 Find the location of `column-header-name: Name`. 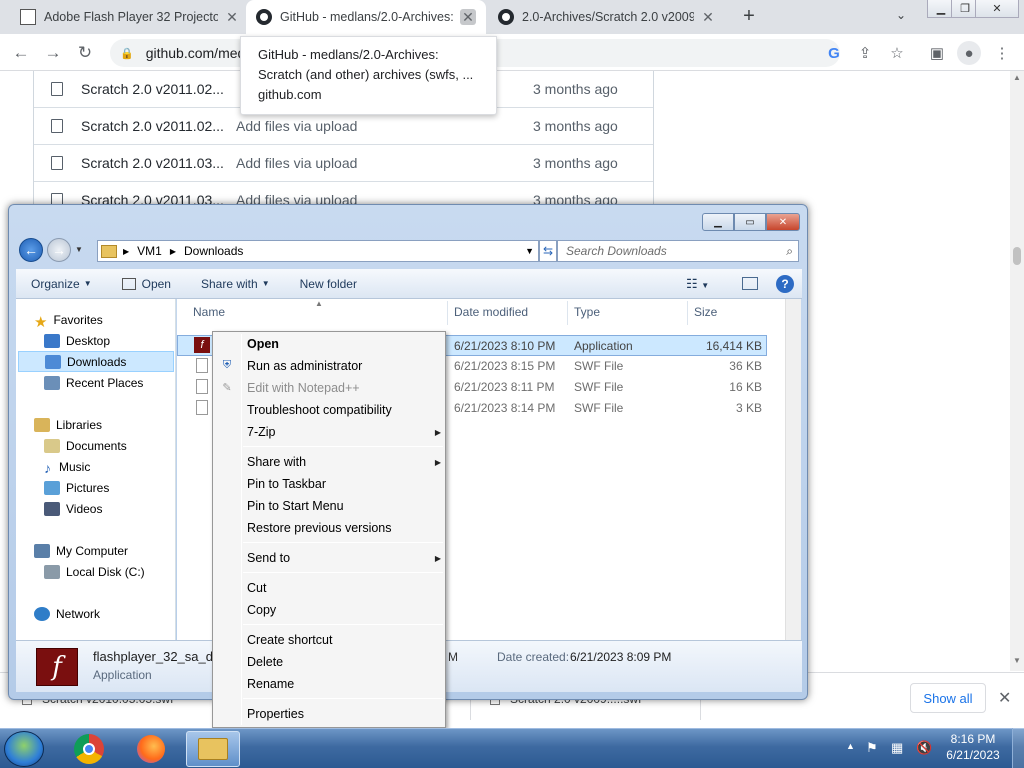

column-header-name: Name is located at coordinates (209, 312).